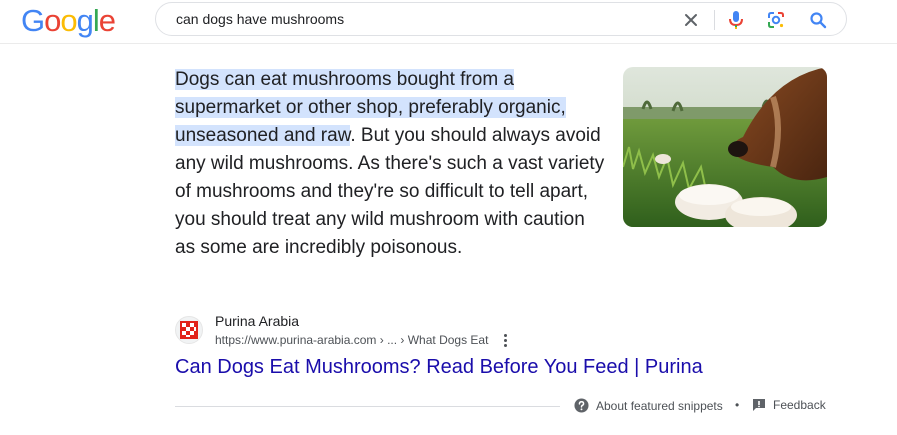  What do you see at coordinates (367, 406) in the screenshot?
I see `footer-divider` at bounding box center [367, 406].